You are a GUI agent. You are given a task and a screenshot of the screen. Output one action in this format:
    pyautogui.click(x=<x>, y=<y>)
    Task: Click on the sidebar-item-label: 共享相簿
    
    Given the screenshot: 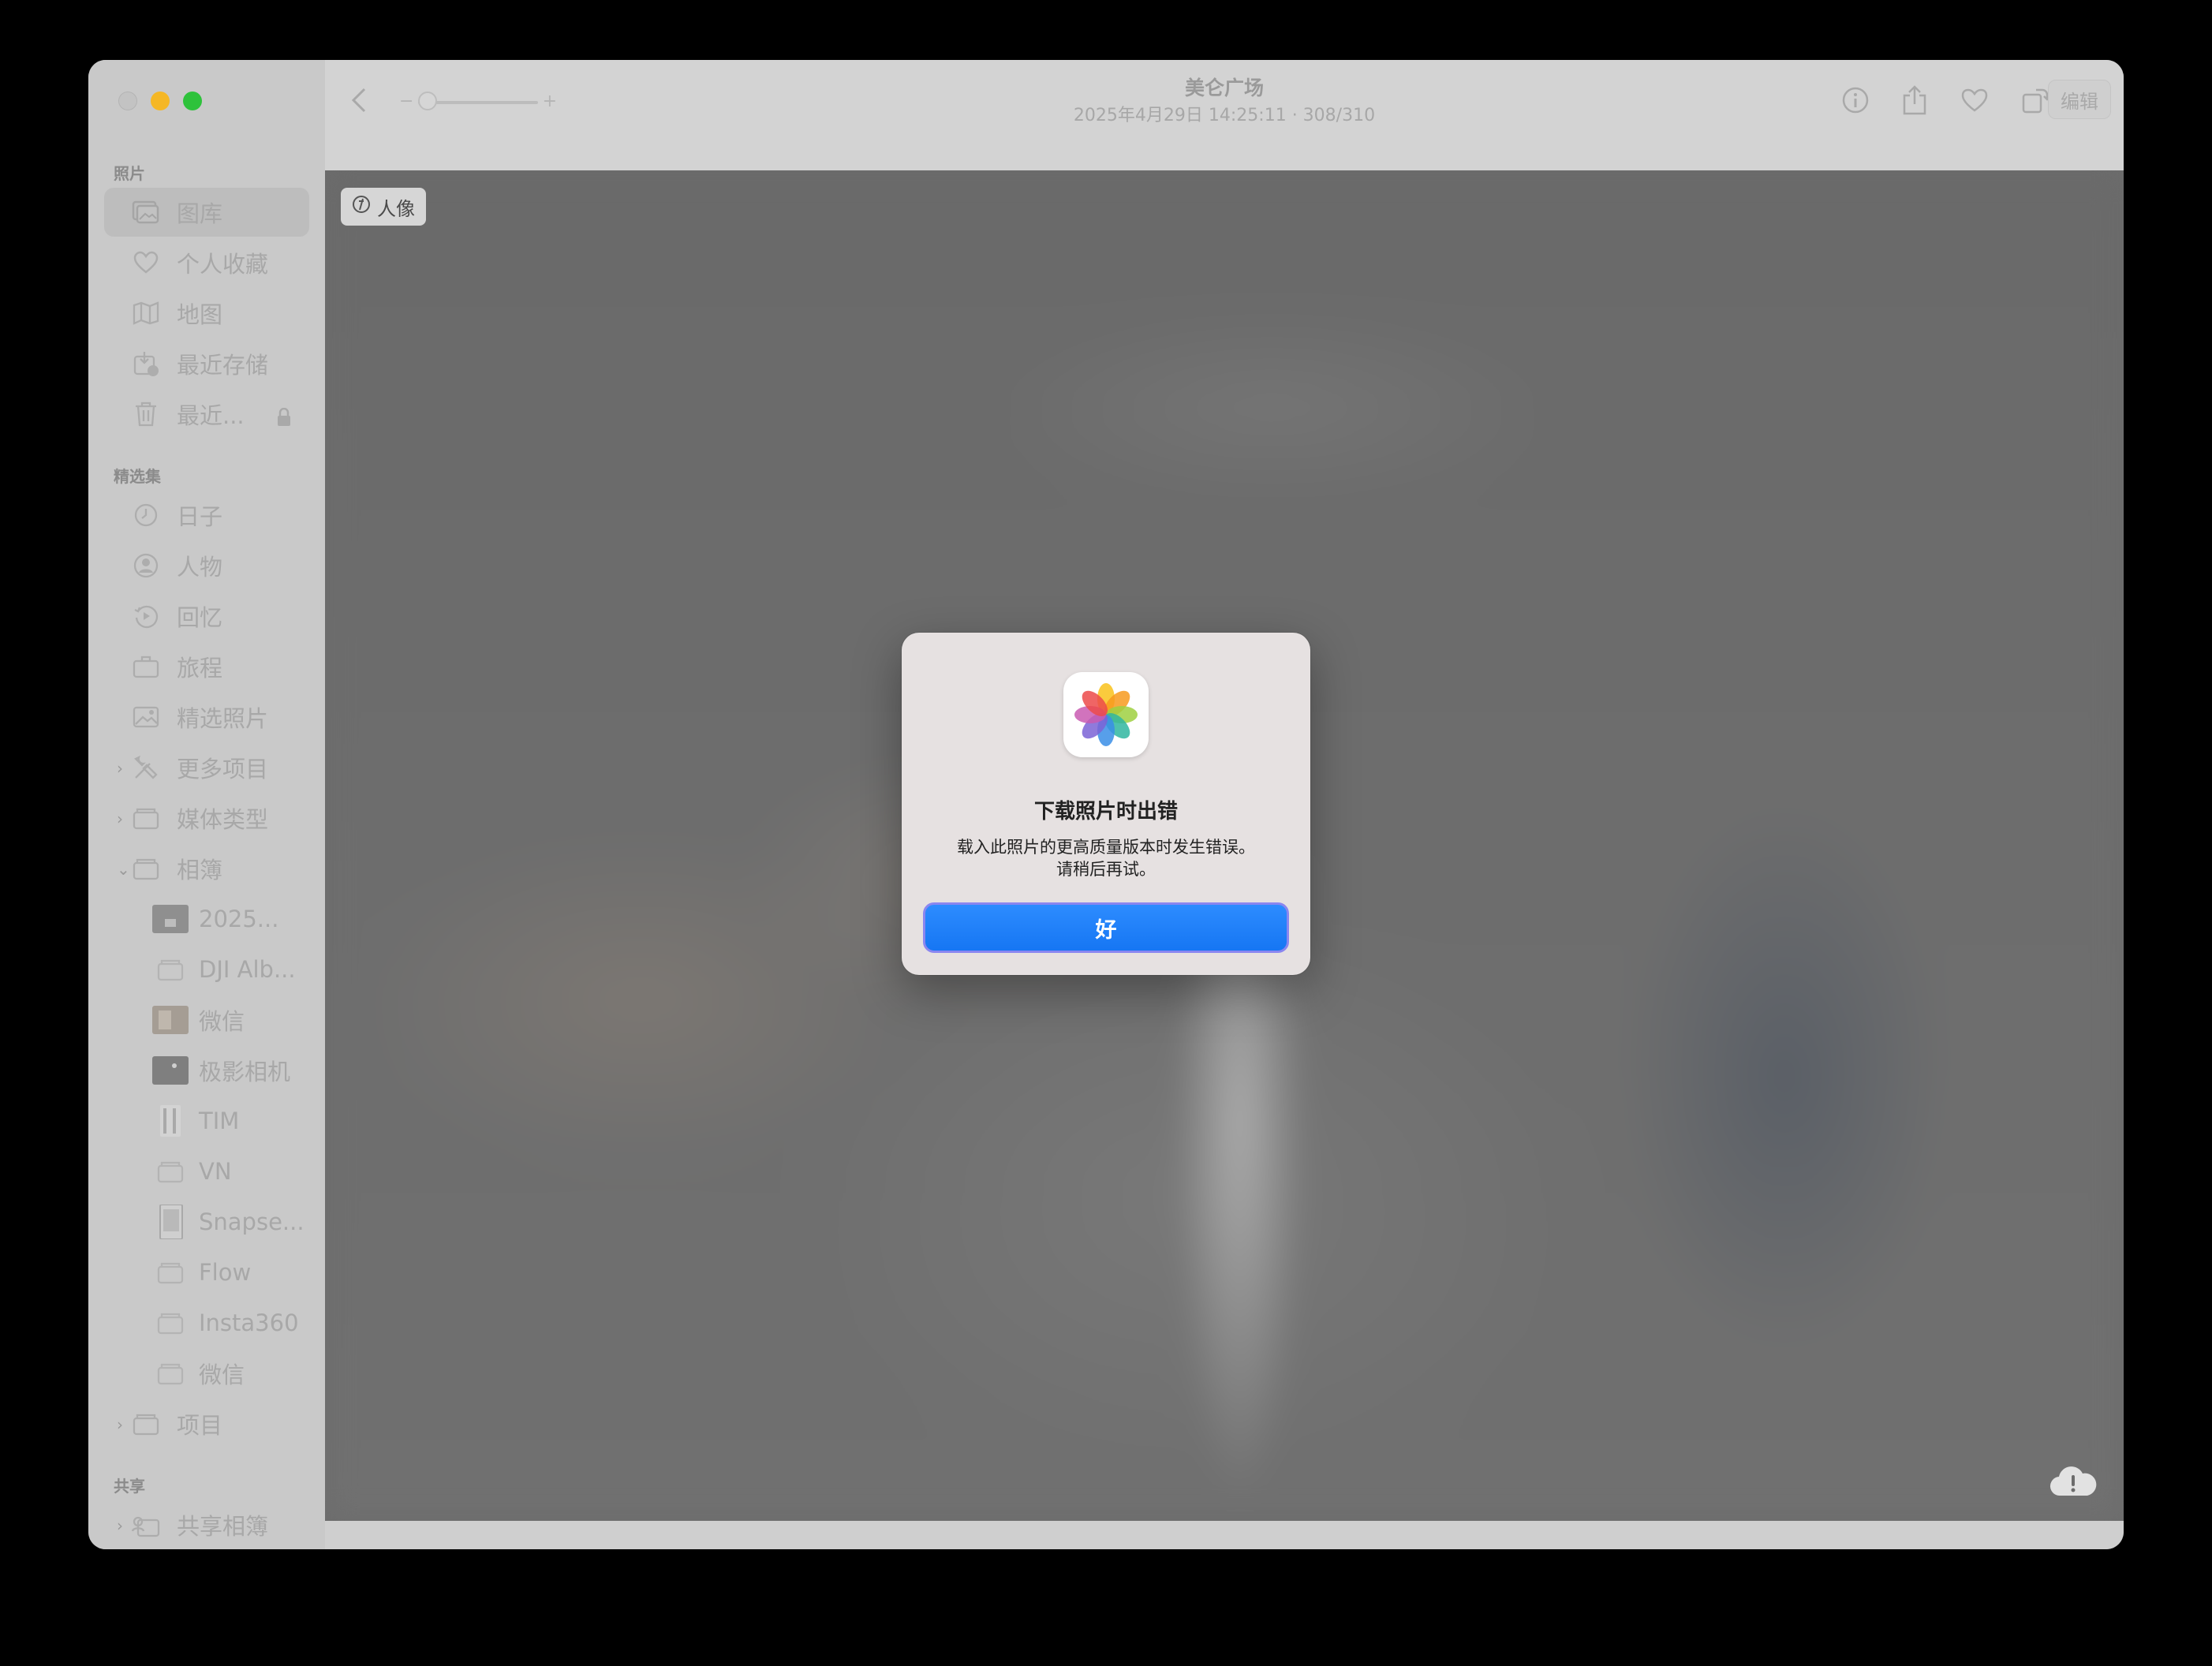 What is the action you would take?
    pyautogui.click(x=223, y=1526)
    